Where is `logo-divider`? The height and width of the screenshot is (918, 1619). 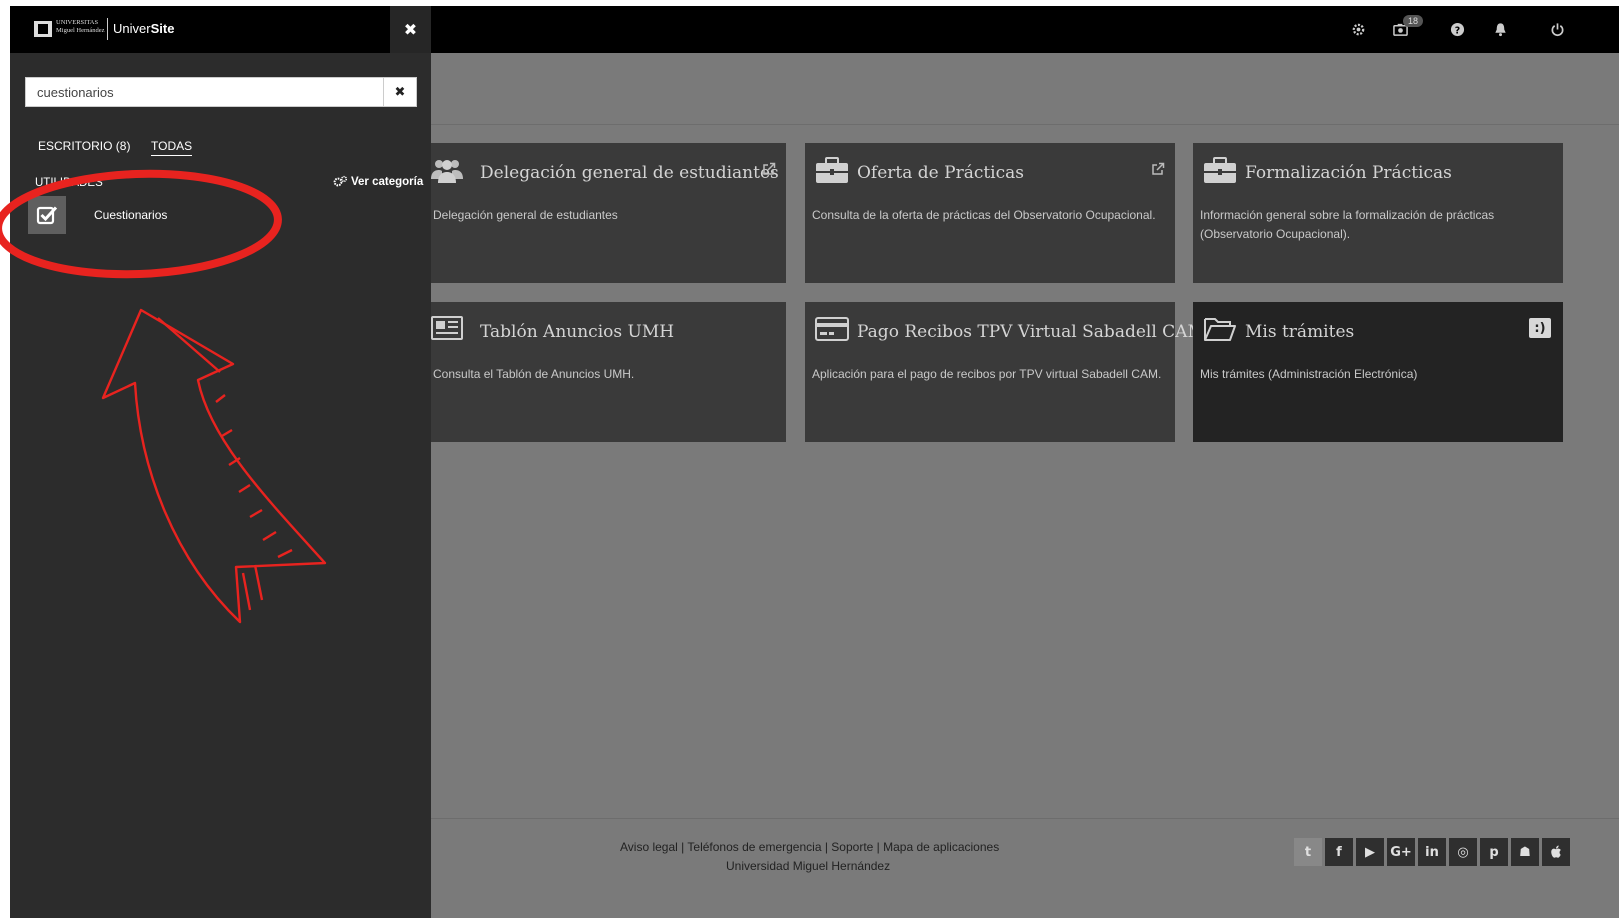 logo-divider is located at coordinates (107, 29).